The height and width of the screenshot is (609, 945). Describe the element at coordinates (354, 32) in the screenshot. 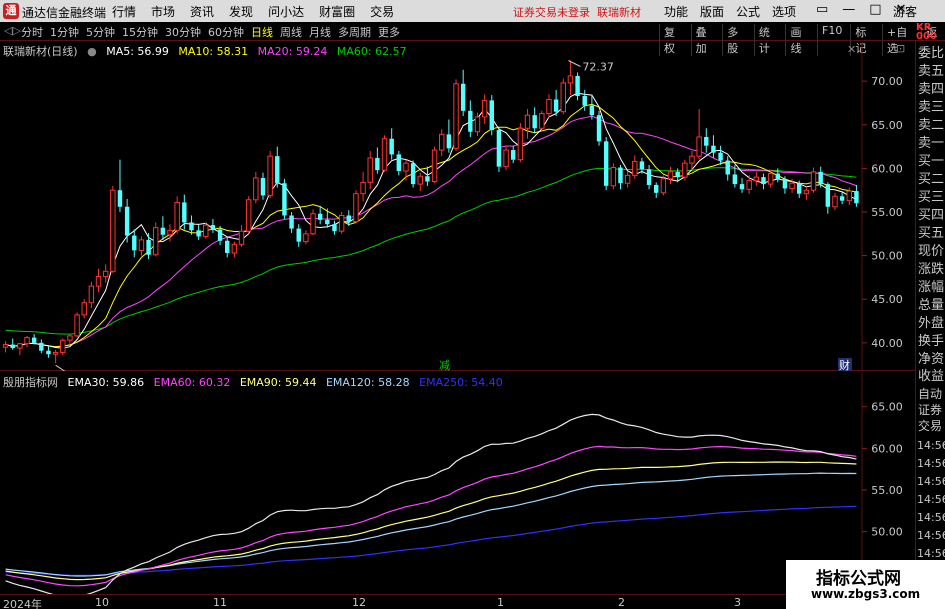

I see `tab-multi-period: 多周期` at that location.